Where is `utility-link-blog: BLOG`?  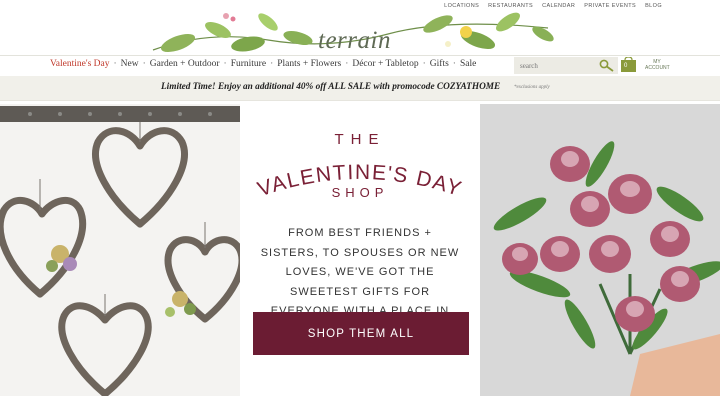 utility-link-blog: BLOG is located at coordinates (653, 6).